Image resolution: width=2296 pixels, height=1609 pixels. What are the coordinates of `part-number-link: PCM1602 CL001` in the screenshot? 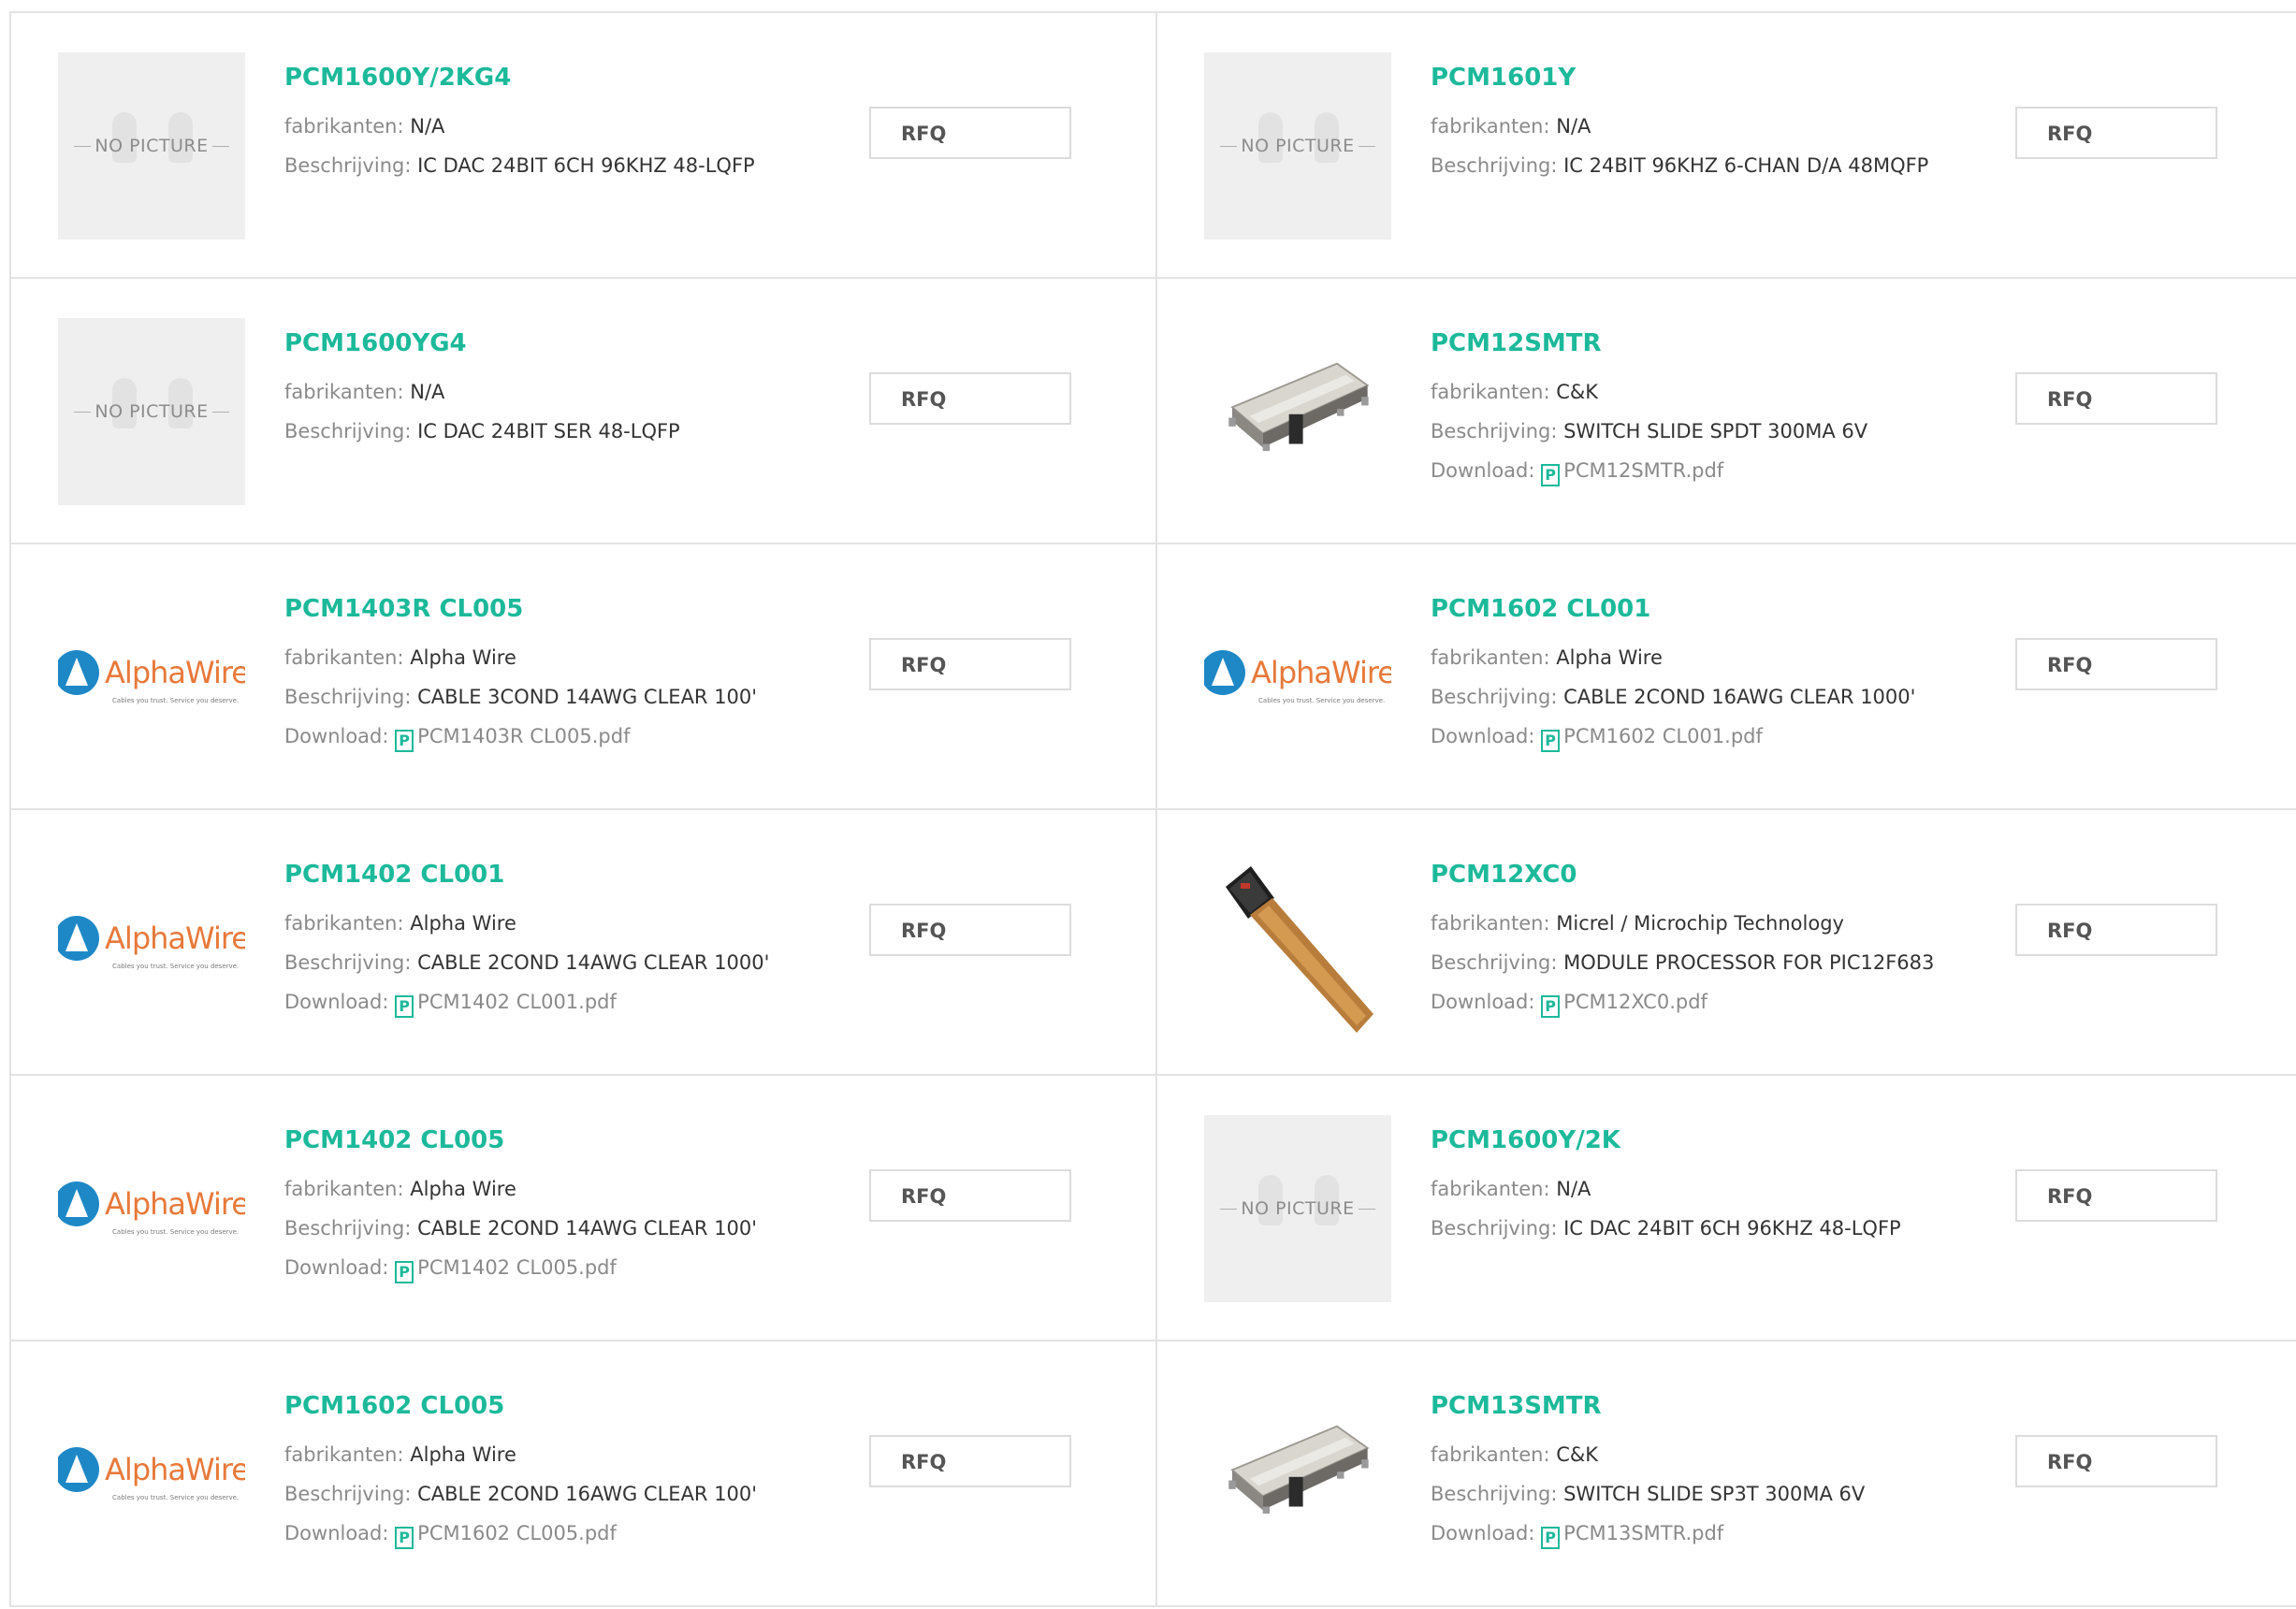 It's located at (1721, 609).